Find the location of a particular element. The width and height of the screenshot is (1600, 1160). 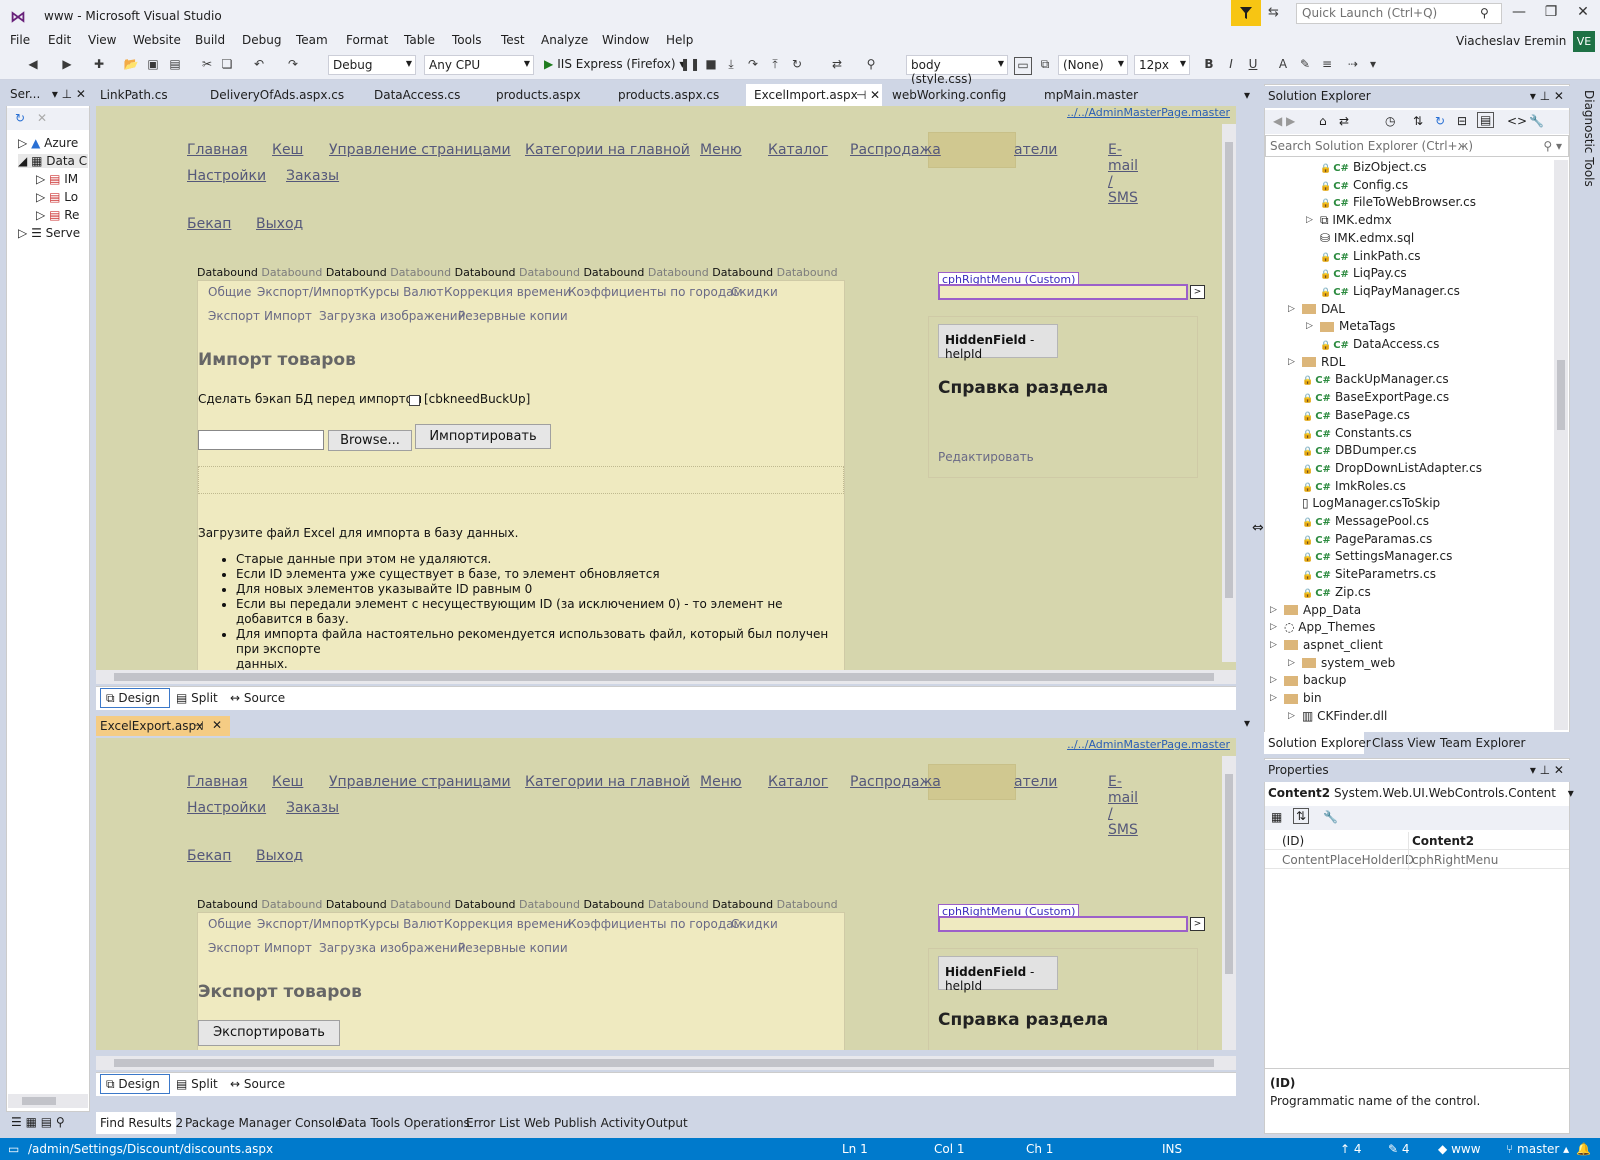

nav-link-email-line4: SMS is located at coordinates (1123, 830).